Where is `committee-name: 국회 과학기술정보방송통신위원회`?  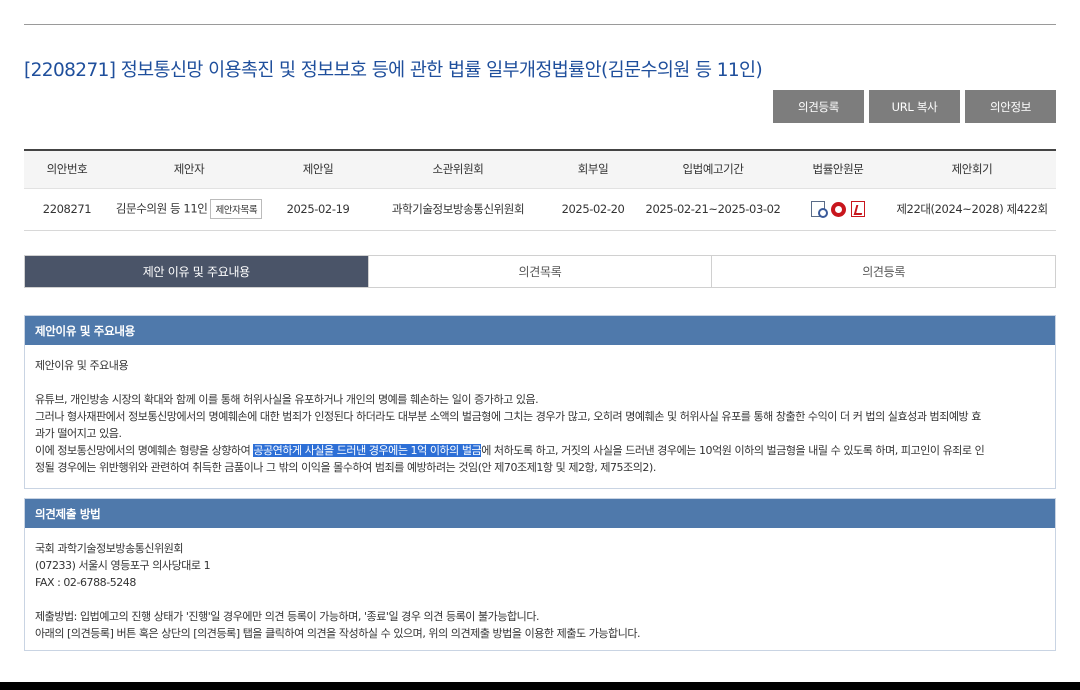
committee-name: 국회 과학기술정보방송통신위원회 is located at coordinates (109, 548).